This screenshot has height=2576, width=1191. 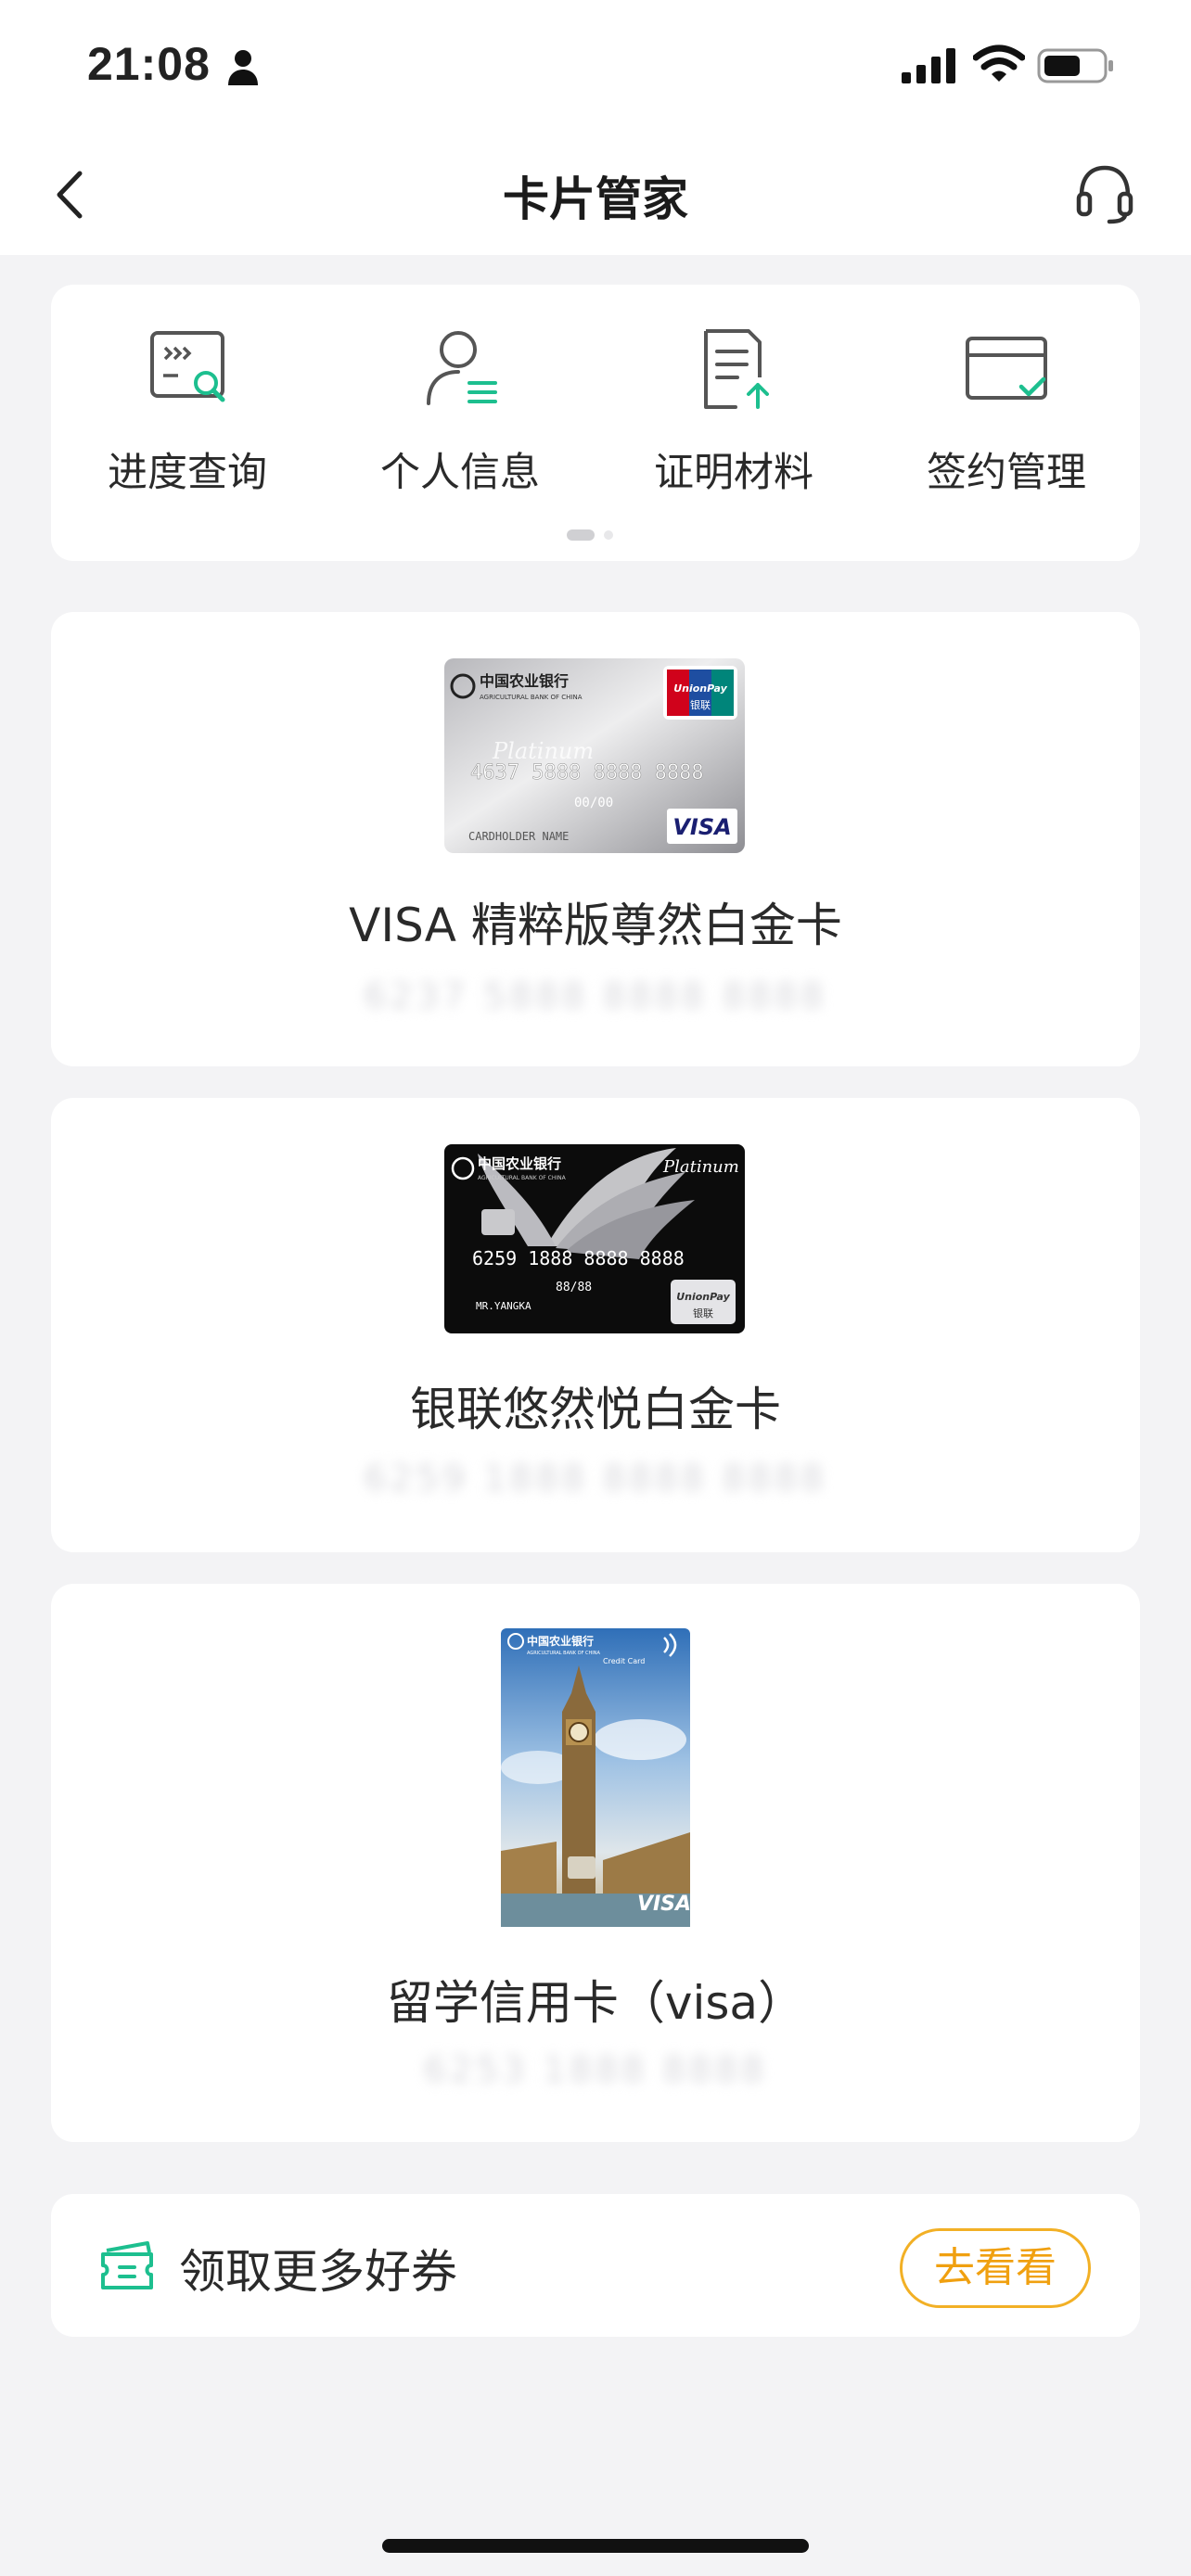 I want to click on navigation-bar: 卡片管家, so click(x=595, y=194).